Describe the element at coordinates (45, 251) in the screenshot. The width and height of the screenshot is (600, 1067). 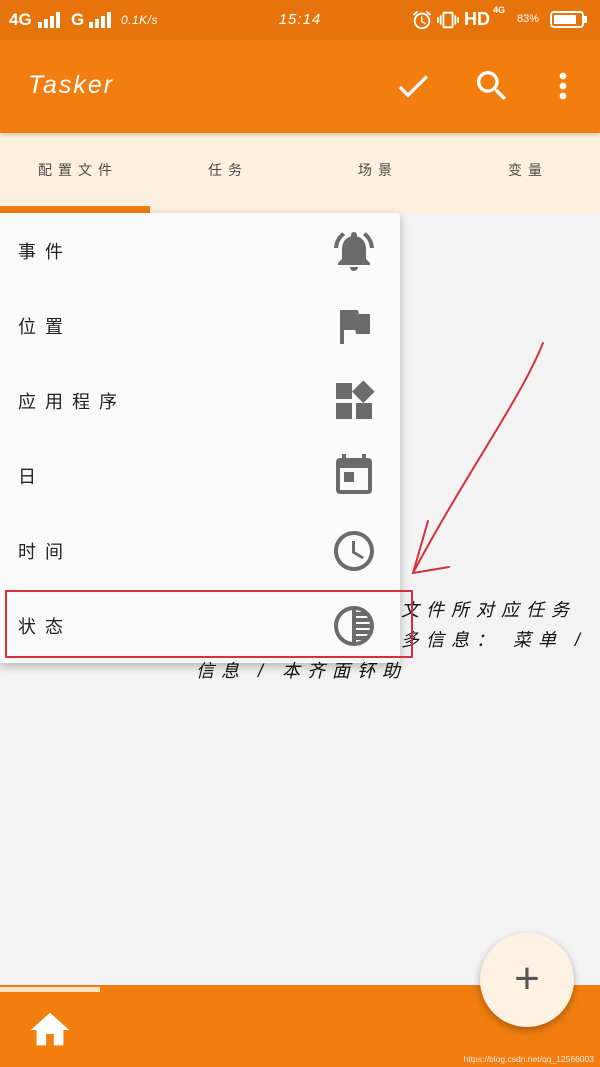
I see `menu-item-label: 事件` at that location.